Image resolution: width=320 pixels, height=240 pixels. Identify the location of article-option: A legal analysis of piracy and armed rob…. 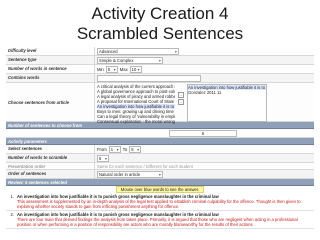
(136, 96).